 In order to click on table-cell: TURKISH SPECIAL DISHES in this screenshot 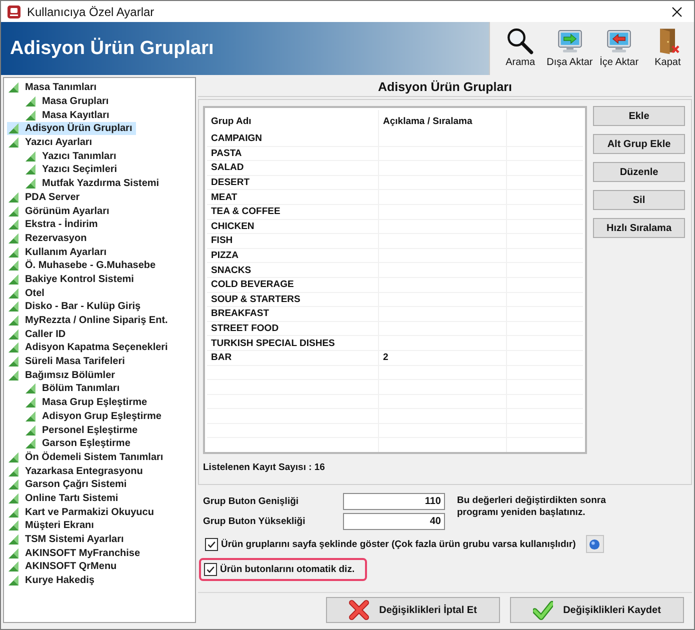, I will do `click(273, 343)`.